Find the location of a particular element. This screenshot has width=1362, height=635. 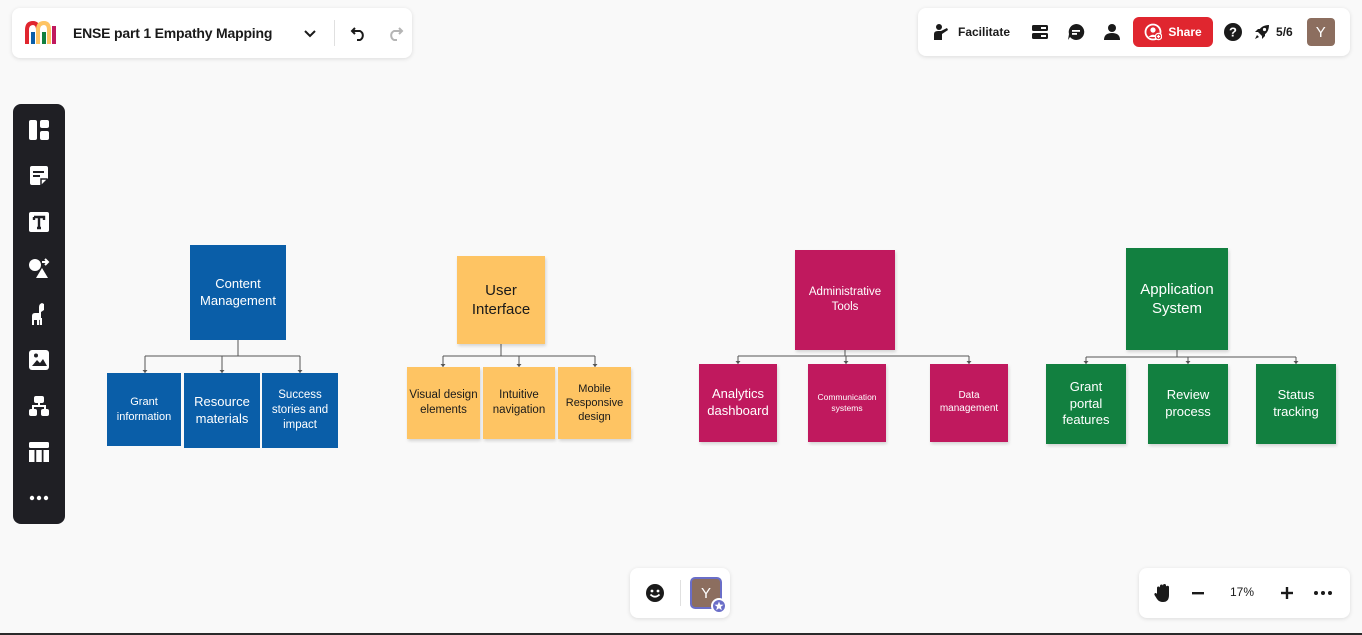

visual-design-node: Visual design elements is located at coordinates (443, 403).